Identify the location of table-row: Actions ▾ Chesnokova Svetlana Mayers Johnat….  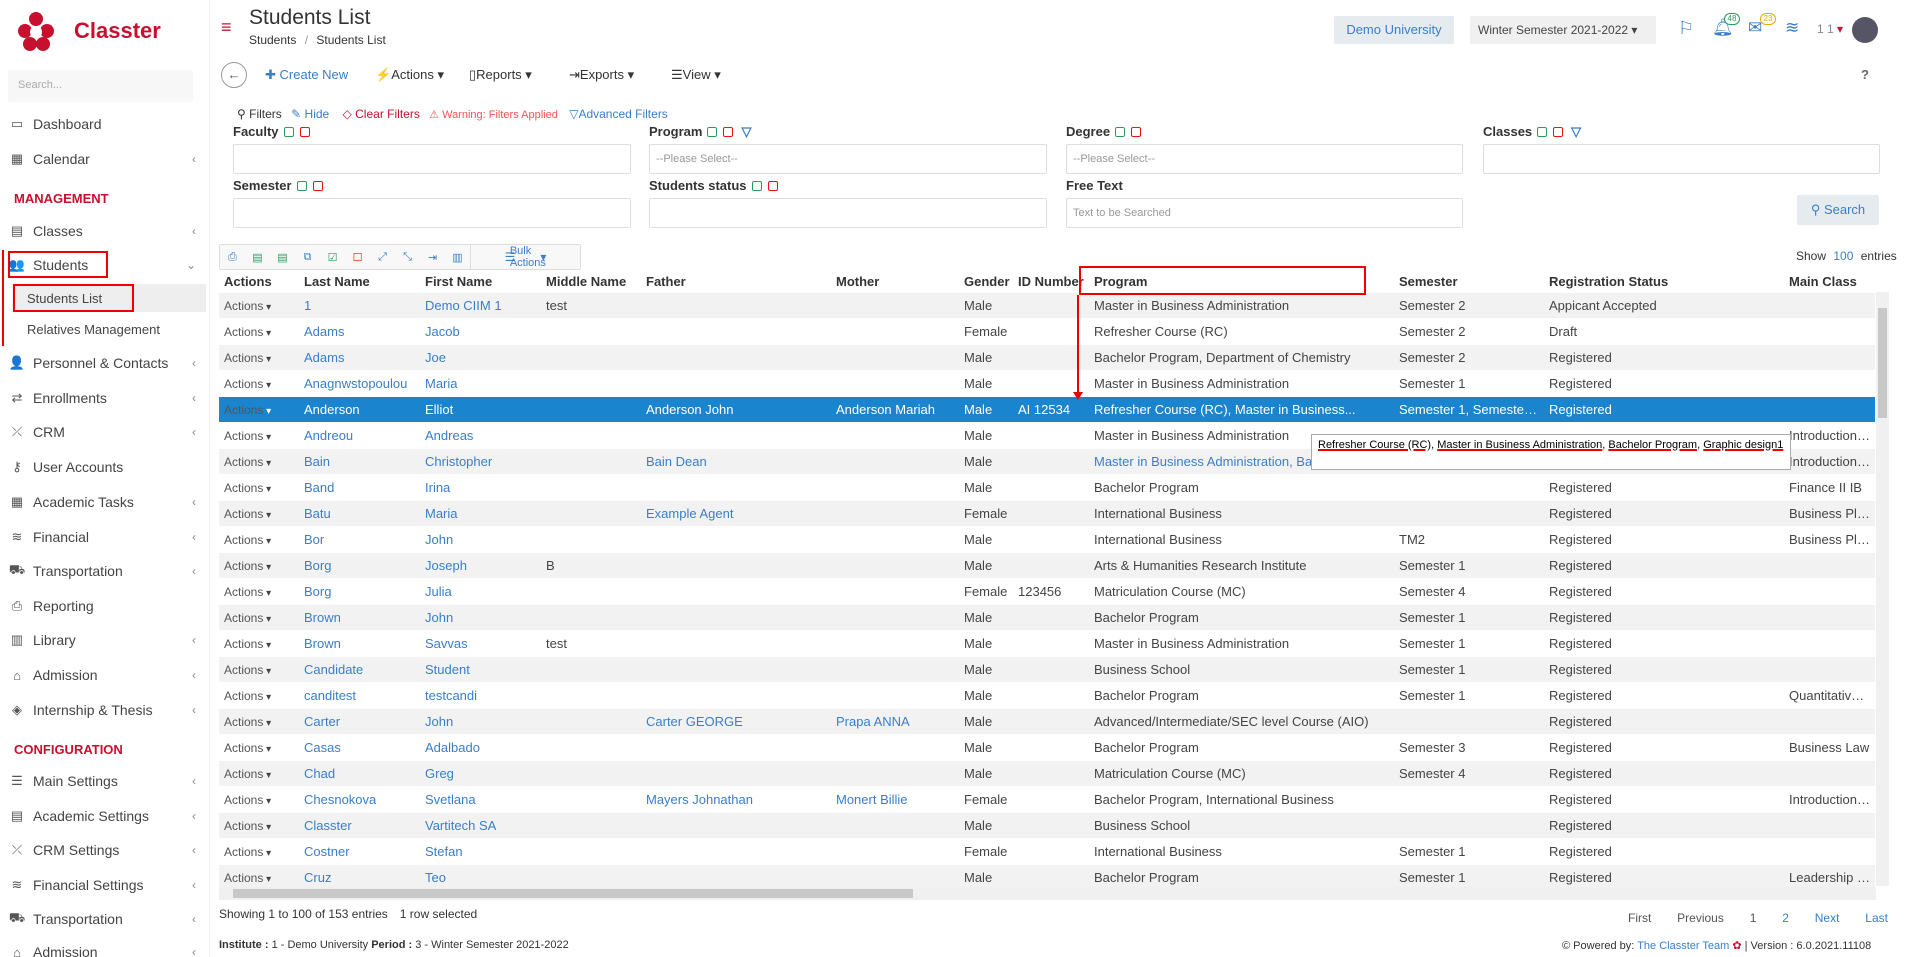
(1047, 798).